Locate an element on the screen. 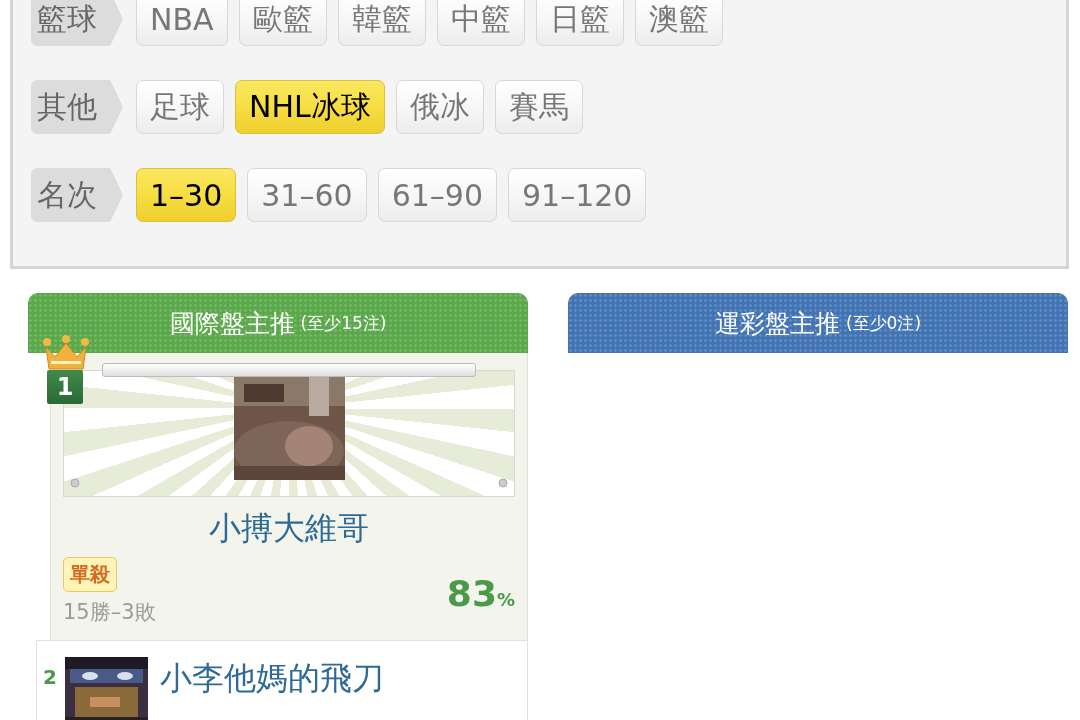 The image size is (1080, 720). win-rate: 83 is located at coordinates (471, 593).